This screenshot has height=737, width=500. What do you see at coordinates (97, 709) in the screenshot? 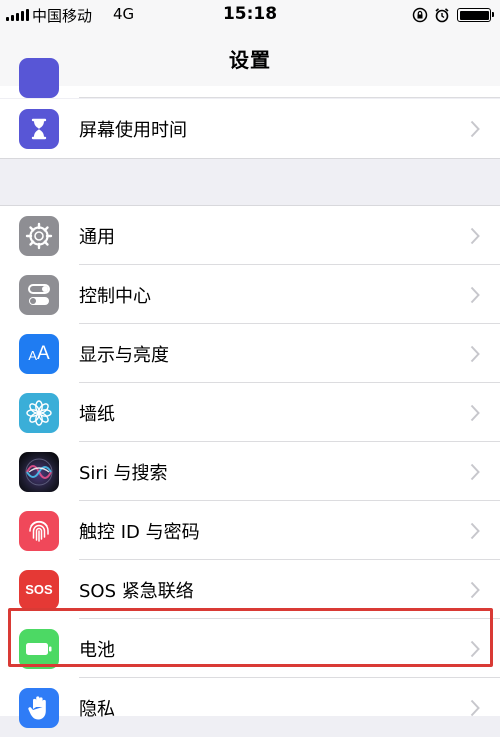
I see `settings-row-label: 隐私` at bounding box center [97, 709].